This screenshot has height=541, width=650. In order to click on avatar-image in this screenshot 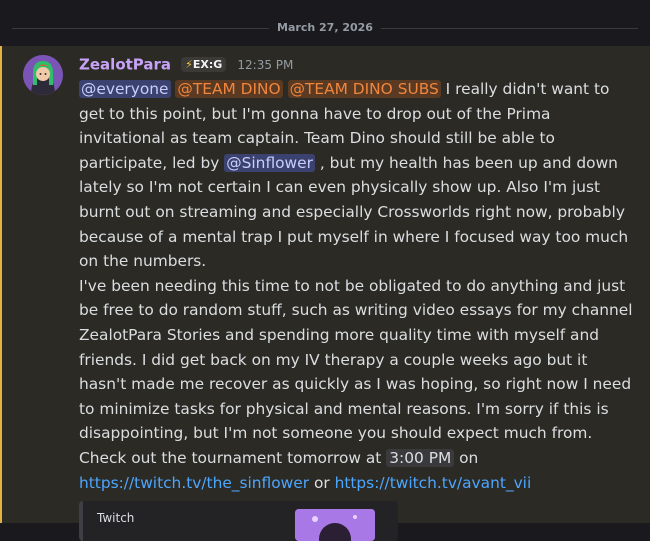, I will do `click(43, 75)`.